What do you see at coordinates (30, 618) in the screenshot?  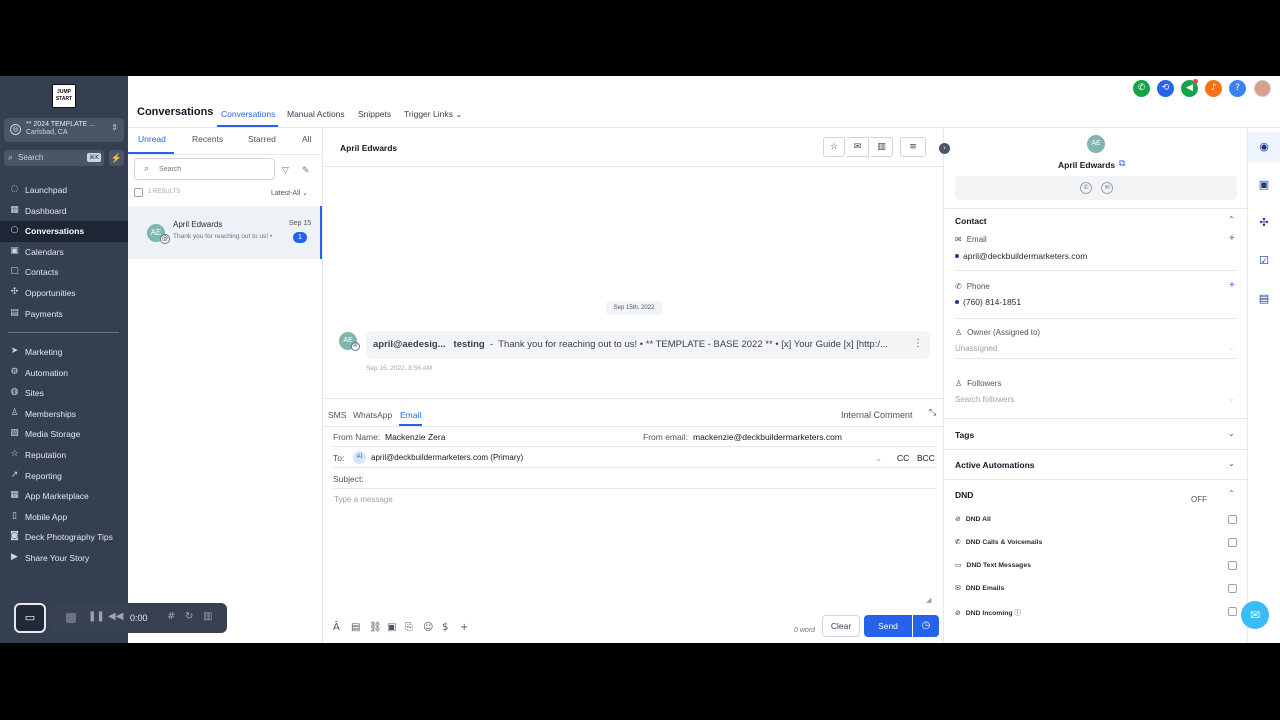 I see `camera-toggle-icon: ▭` at bounding box center [30, 618].